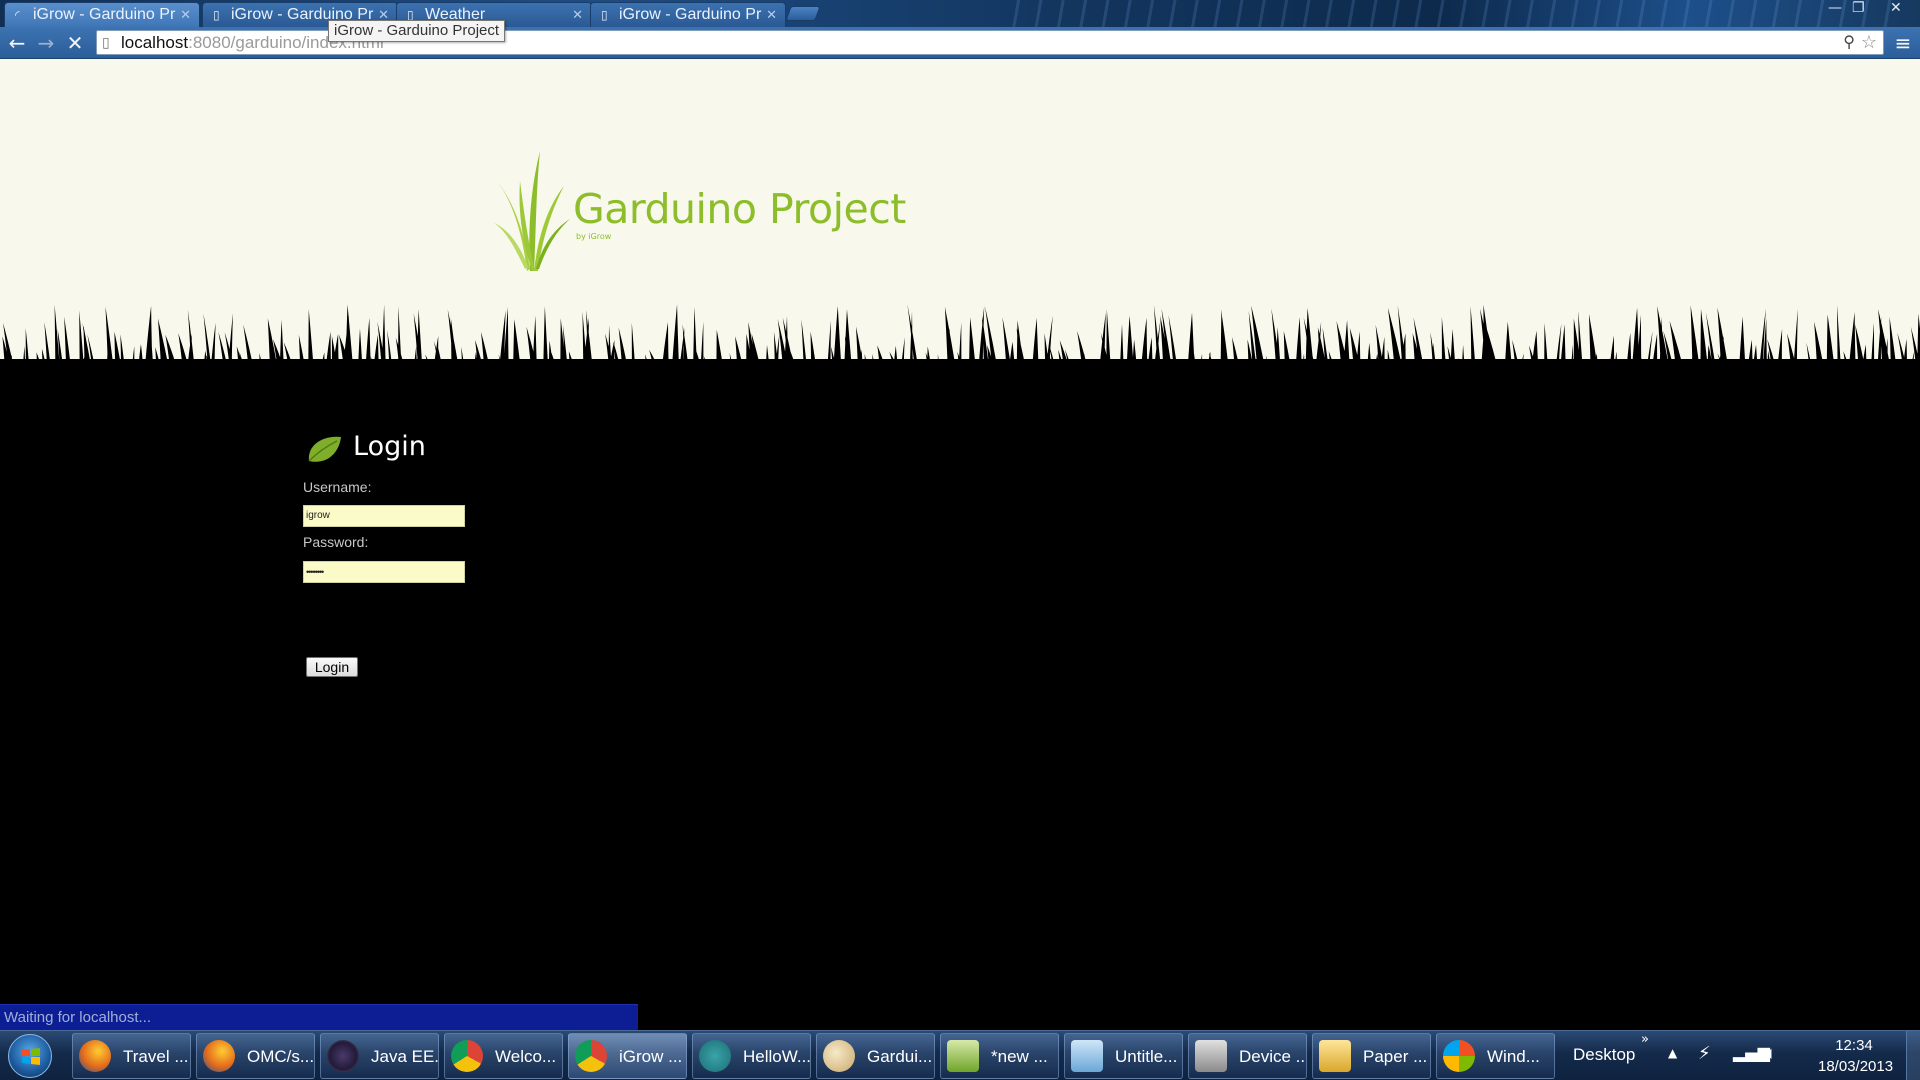  What do you see at coordinates (337, 487) in the screenshot?
I see `username-label: Username:` at bounding box center [337, 487].